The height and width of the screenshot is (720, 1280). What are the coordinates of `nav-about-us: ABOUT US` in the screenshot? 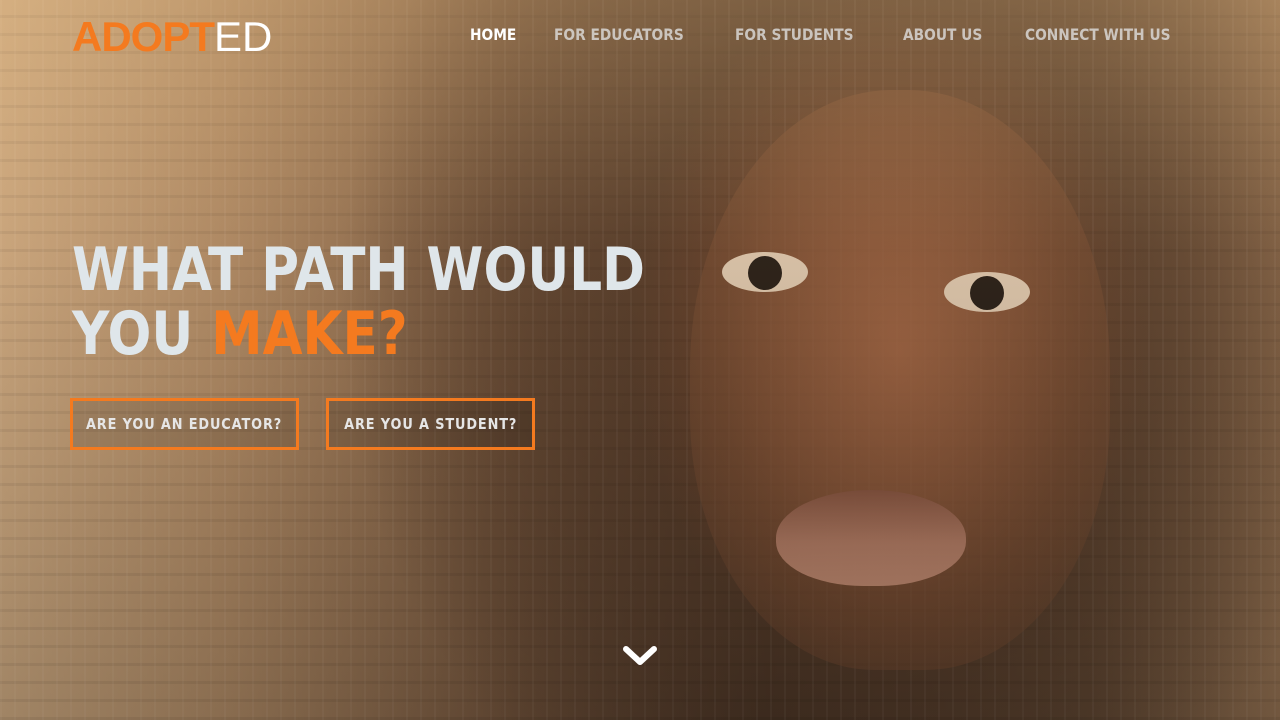 It's located at (942, 35).